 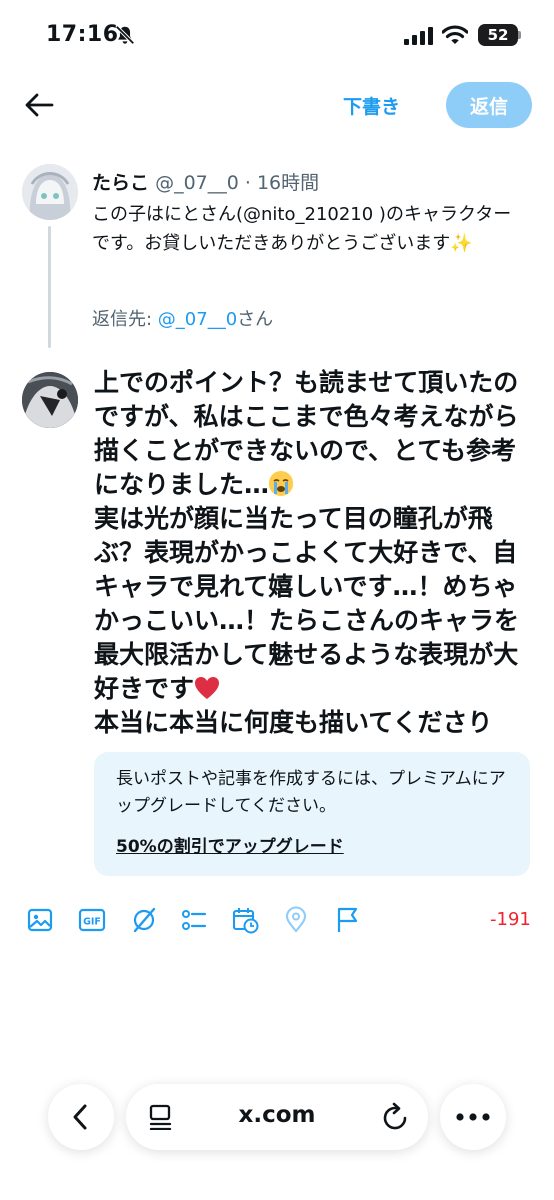 I want to click on tweet-meta: たらこ @_07__0 · 16時間, so click(x=205, y=181).